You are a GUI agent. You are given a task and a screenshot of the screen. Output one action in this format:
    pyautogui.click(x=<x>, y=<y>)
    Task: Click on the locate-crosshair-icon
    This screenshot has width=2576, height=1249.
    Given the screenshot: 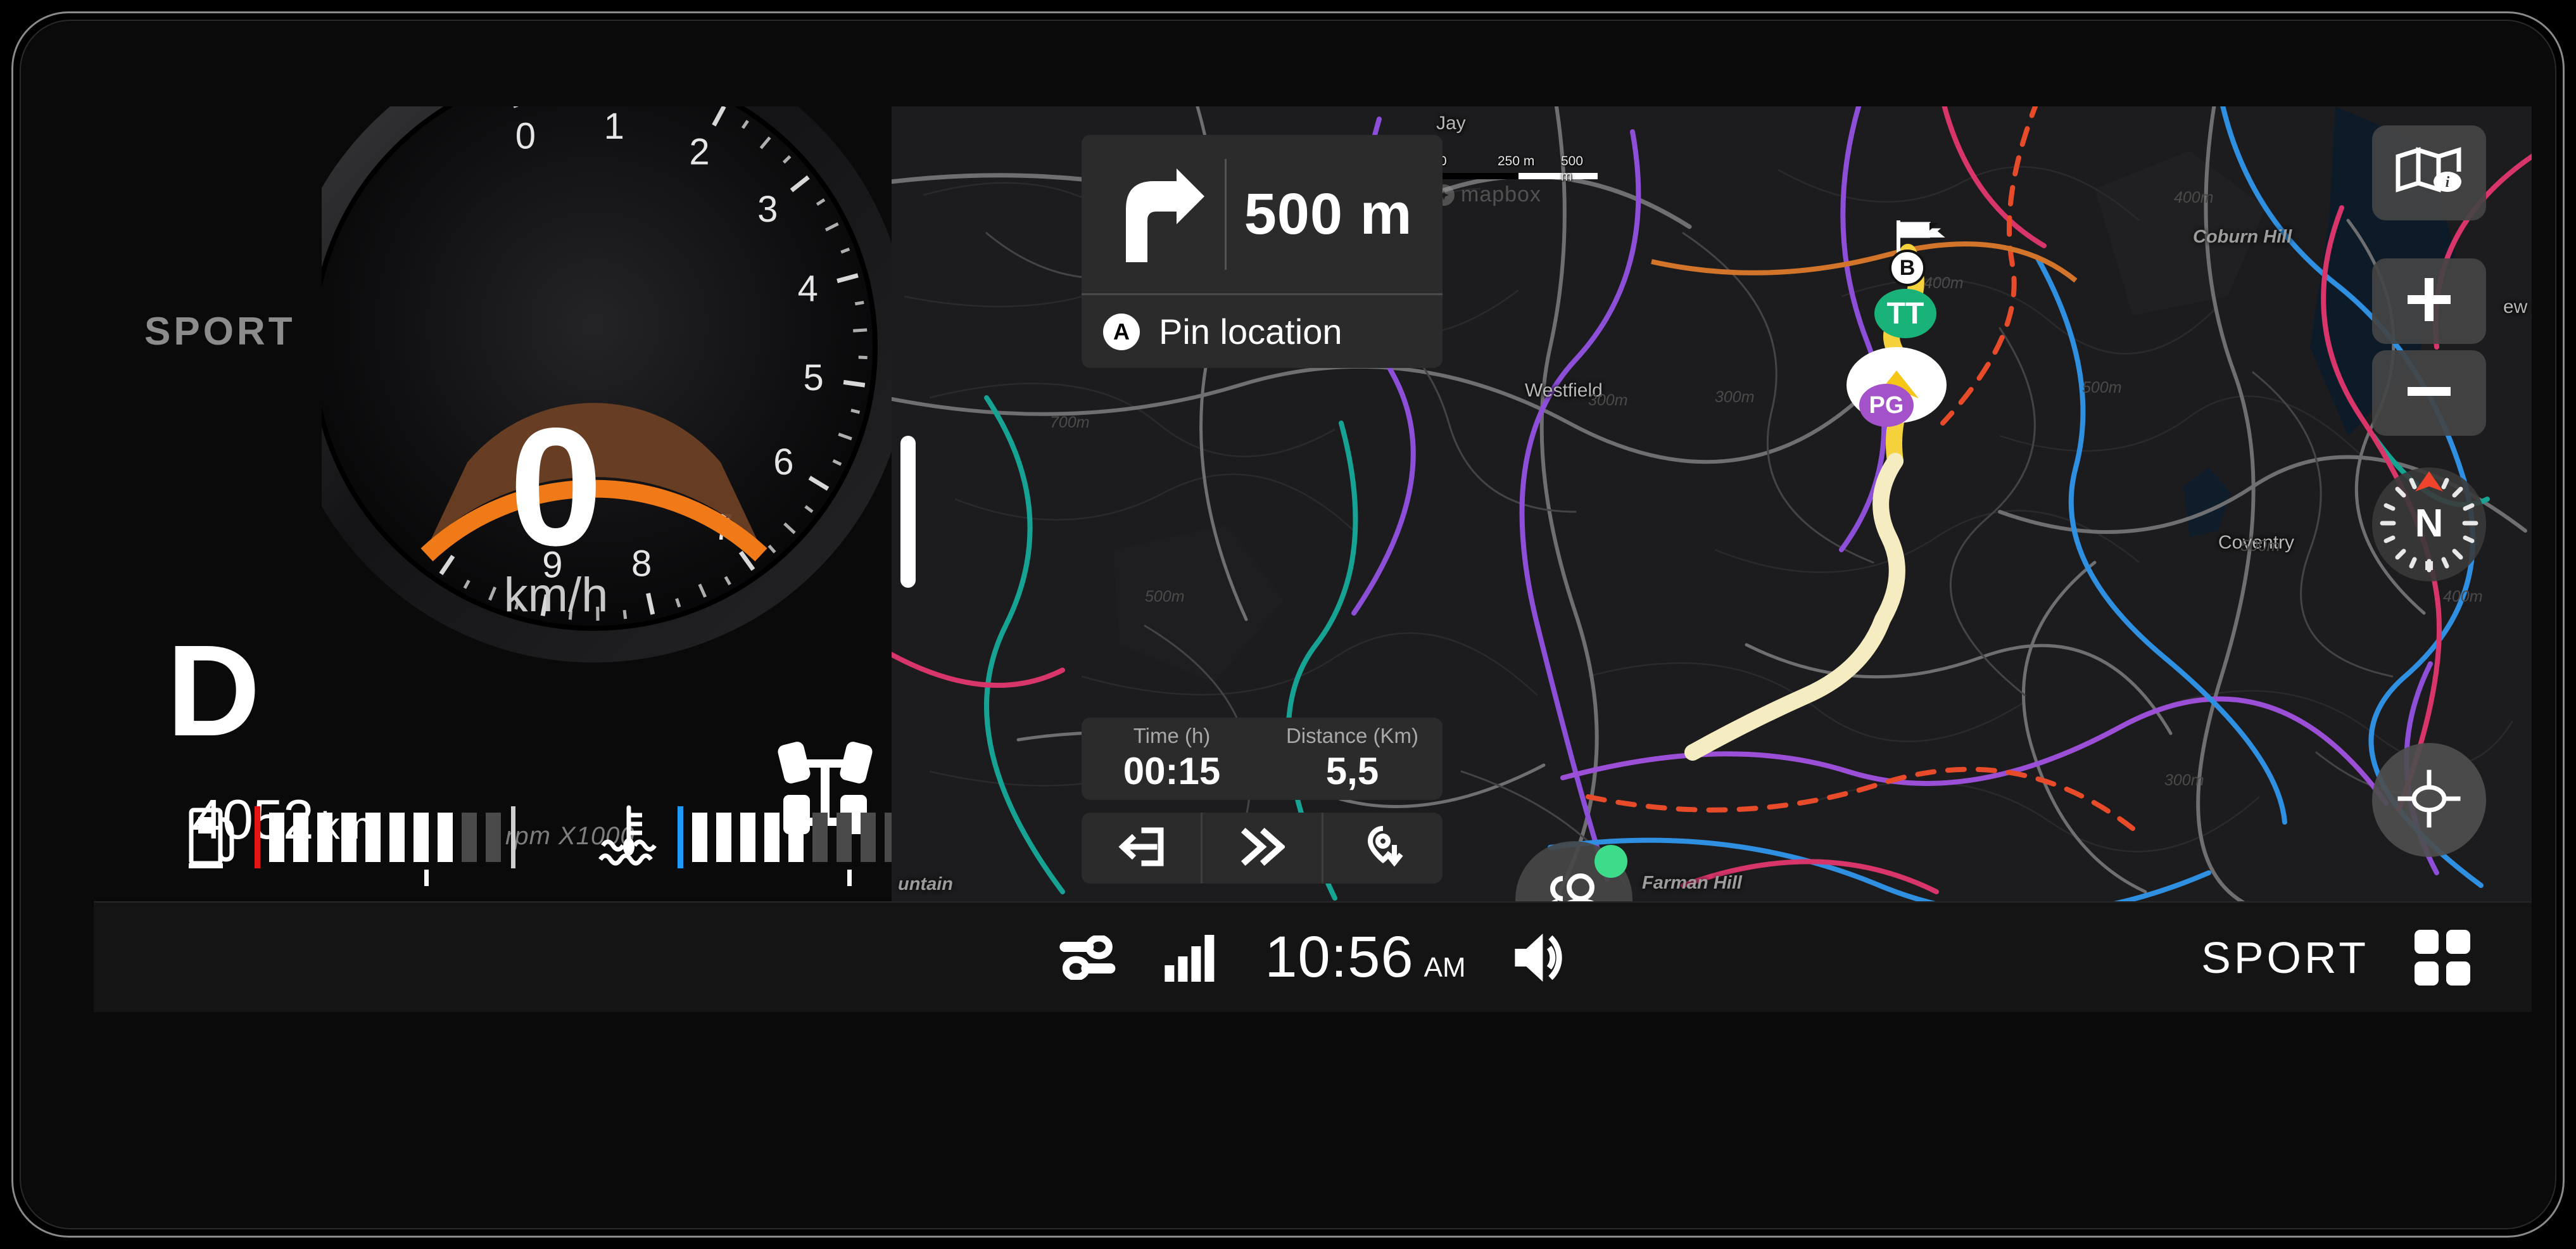 What is the action you would take?
    pyautogui.click(x=2429, y=800)
    